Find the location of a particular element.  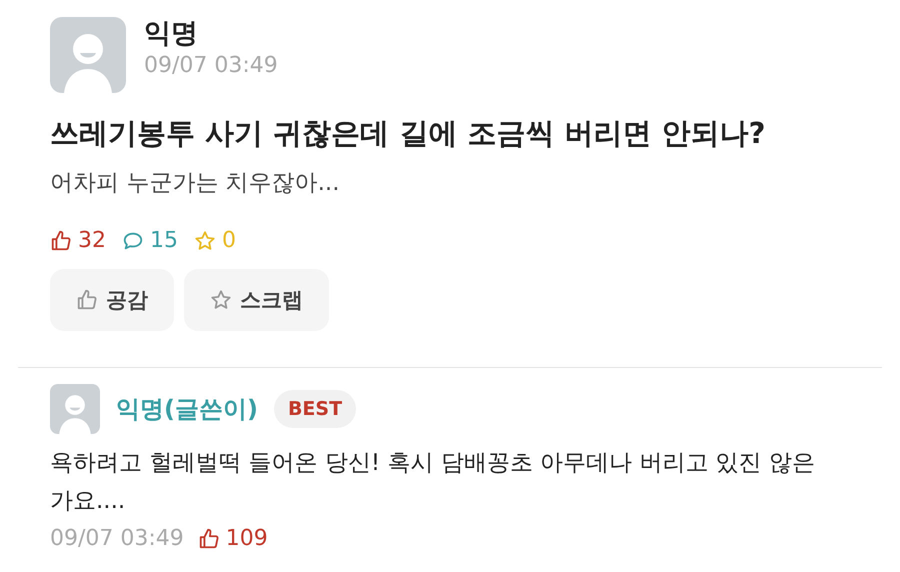

post-title: 쓰레기봉투 사기 귀찮은데 길에 조금씩 버리면 안되나? is located at coordinates (408, 133).